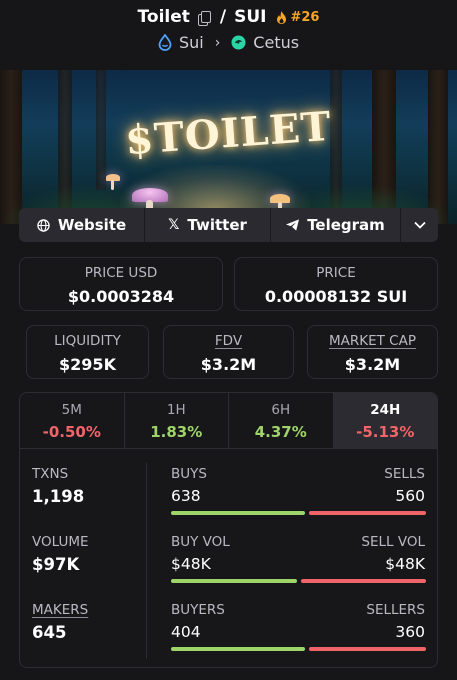 Image resolution: width=457 pixels, height=680 pixels. Describe the element at coordinates (176, 410) in the screenshot. I see `tab-1h-label: 1H` at that location.